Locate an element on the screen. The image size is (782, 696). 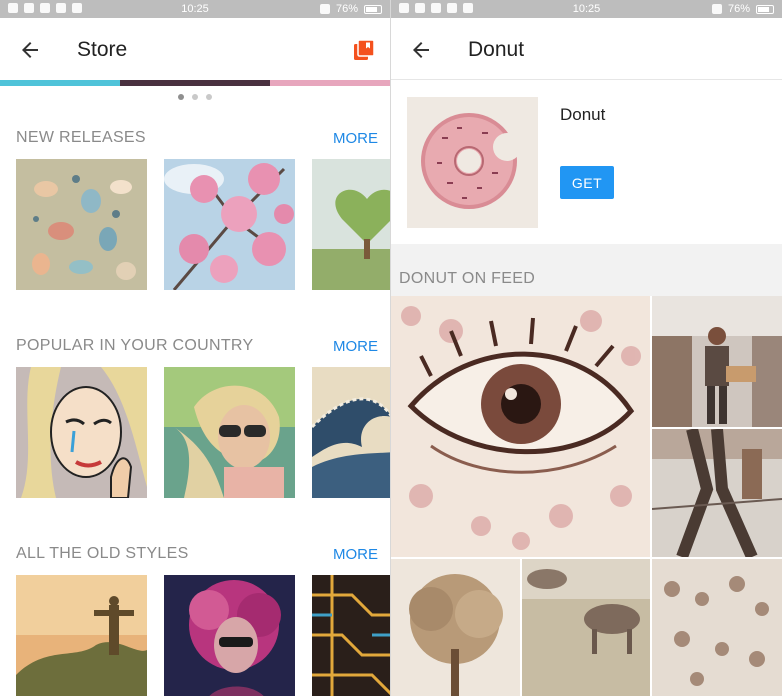
feed-image-crowd is located at coordinates (717, 627).